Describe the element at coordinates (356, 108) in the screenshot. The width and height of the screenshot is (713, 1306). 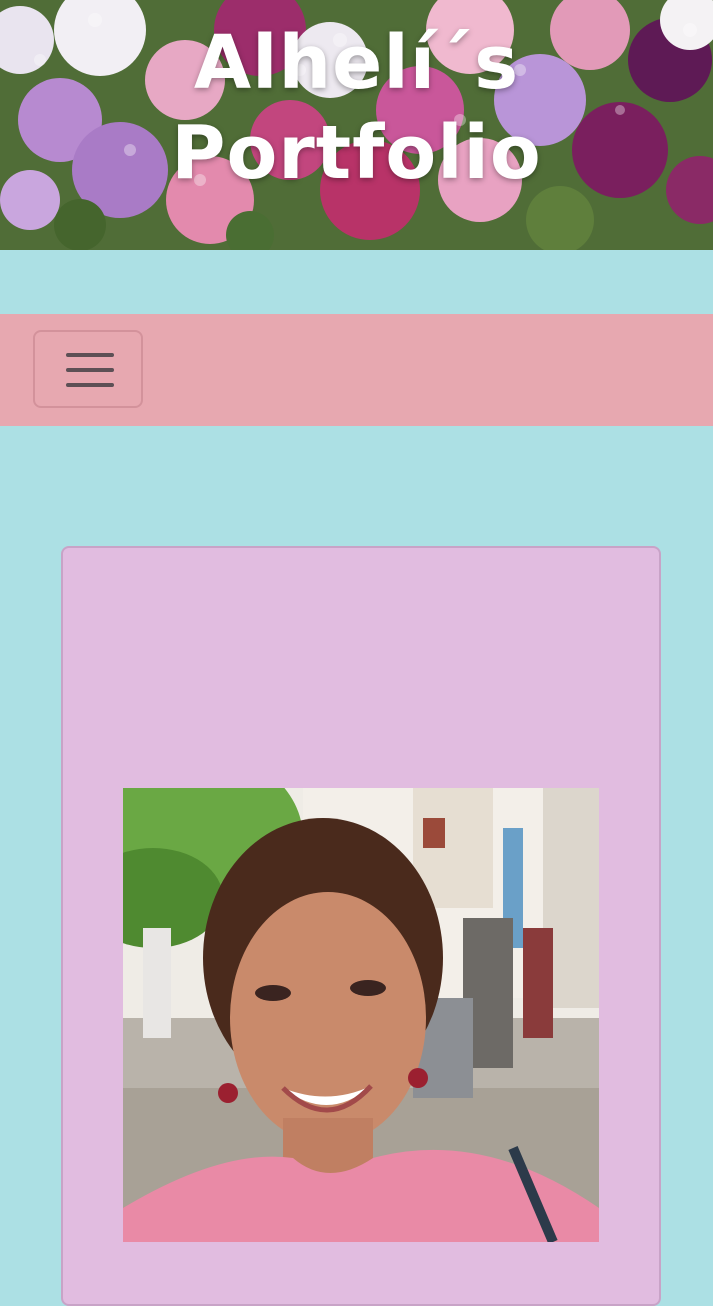
I see `page-title: Alhelí´s Portfolio` at that location.